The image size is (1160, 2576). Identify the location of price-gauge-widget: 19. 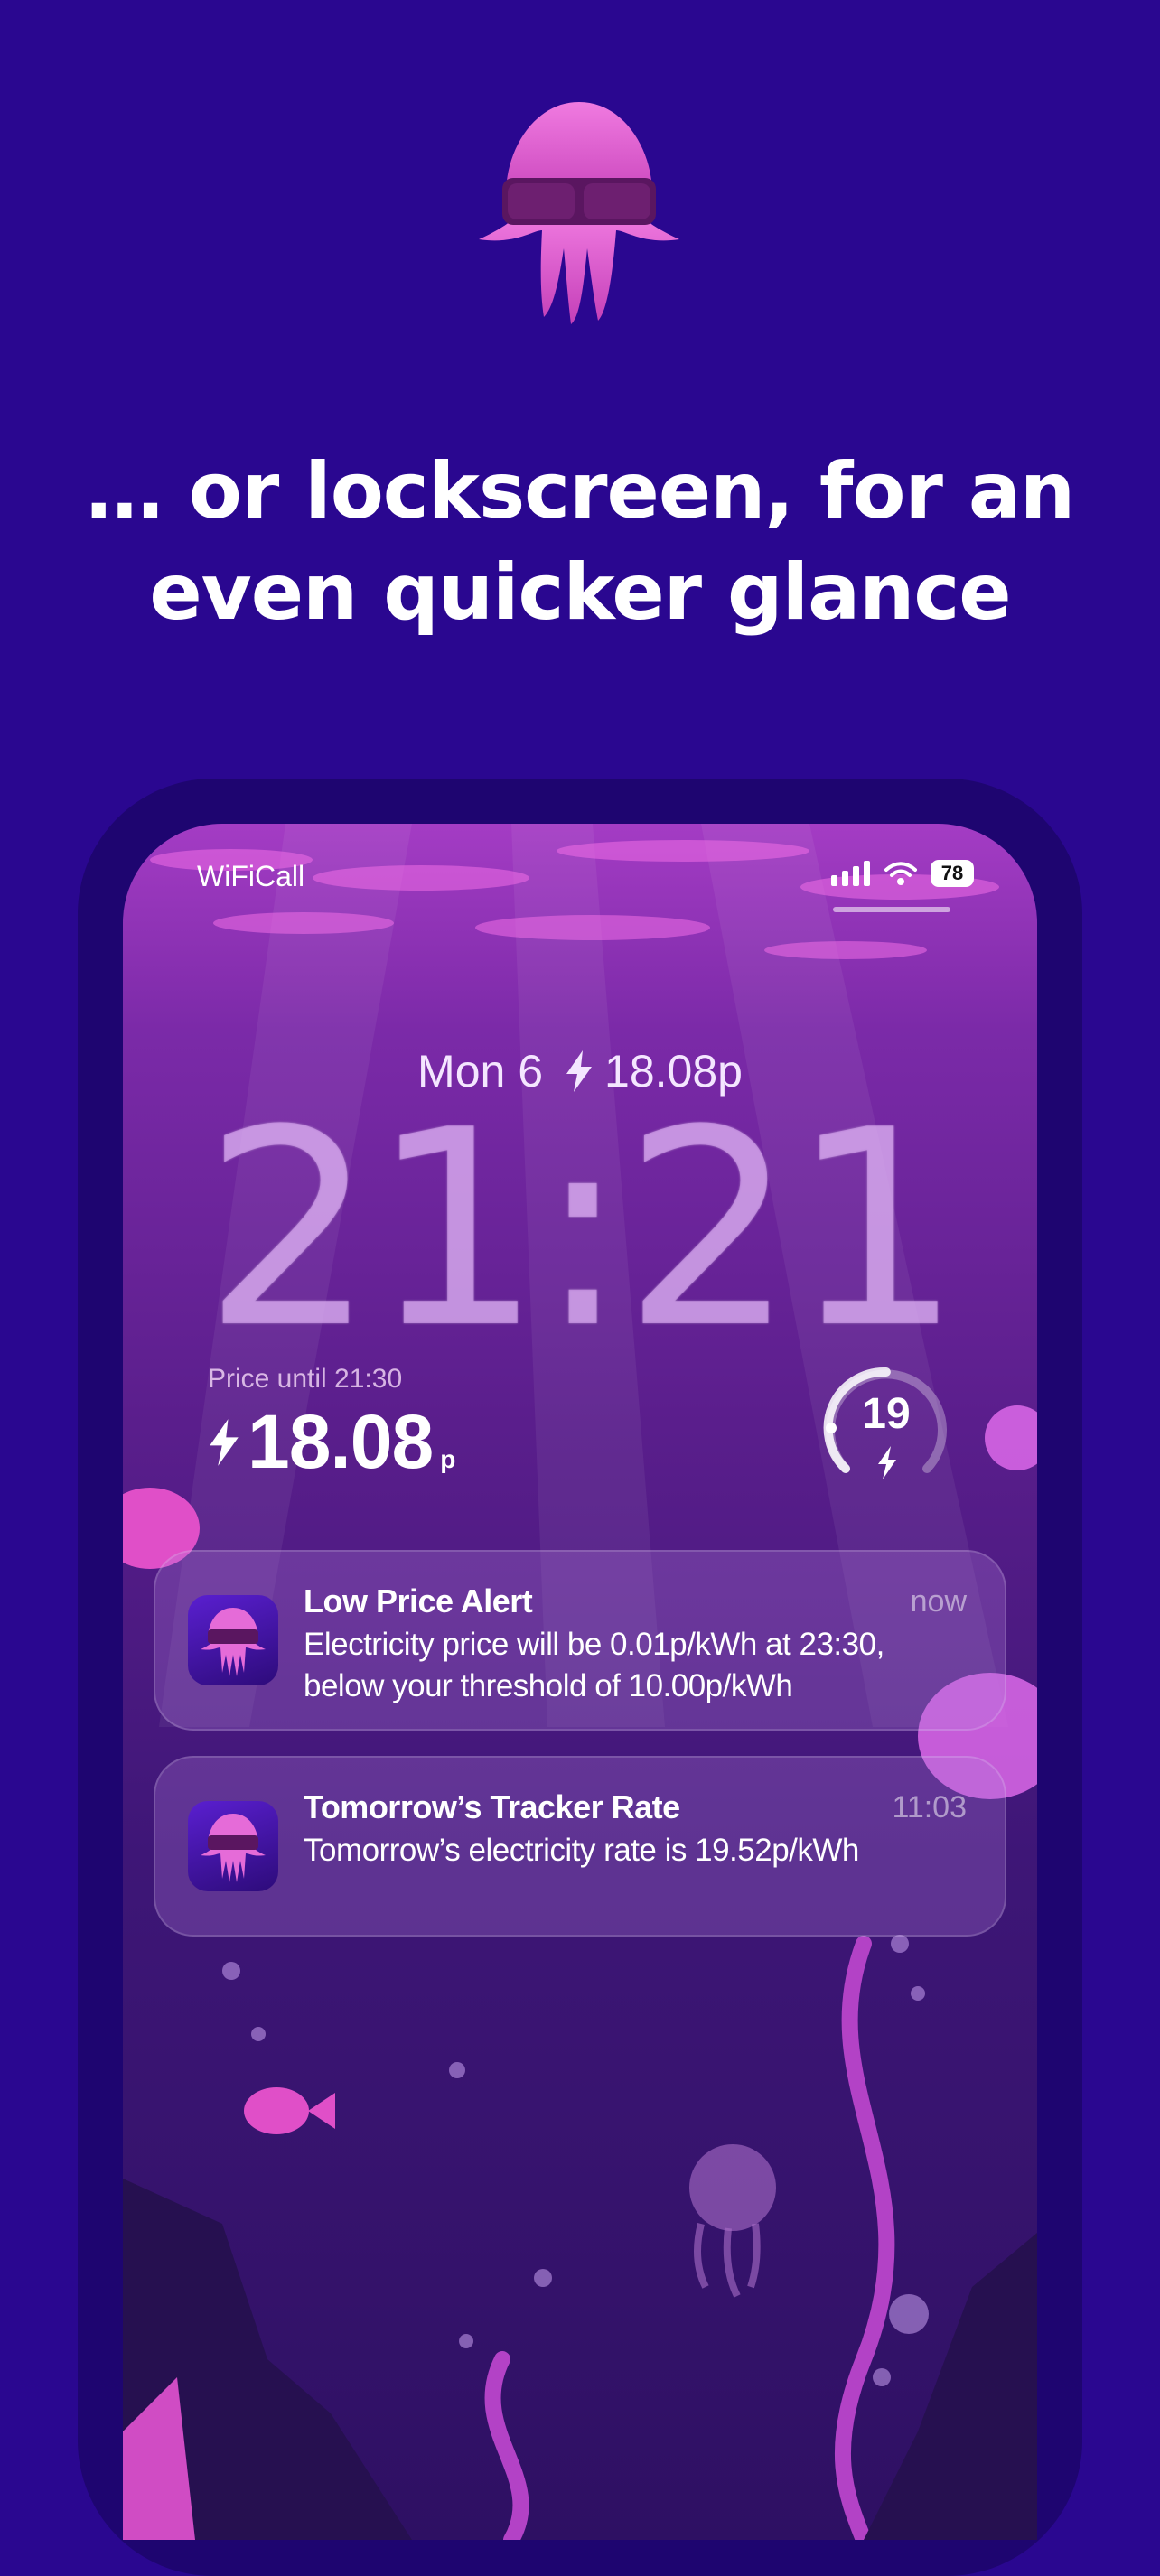
(887, 1428).